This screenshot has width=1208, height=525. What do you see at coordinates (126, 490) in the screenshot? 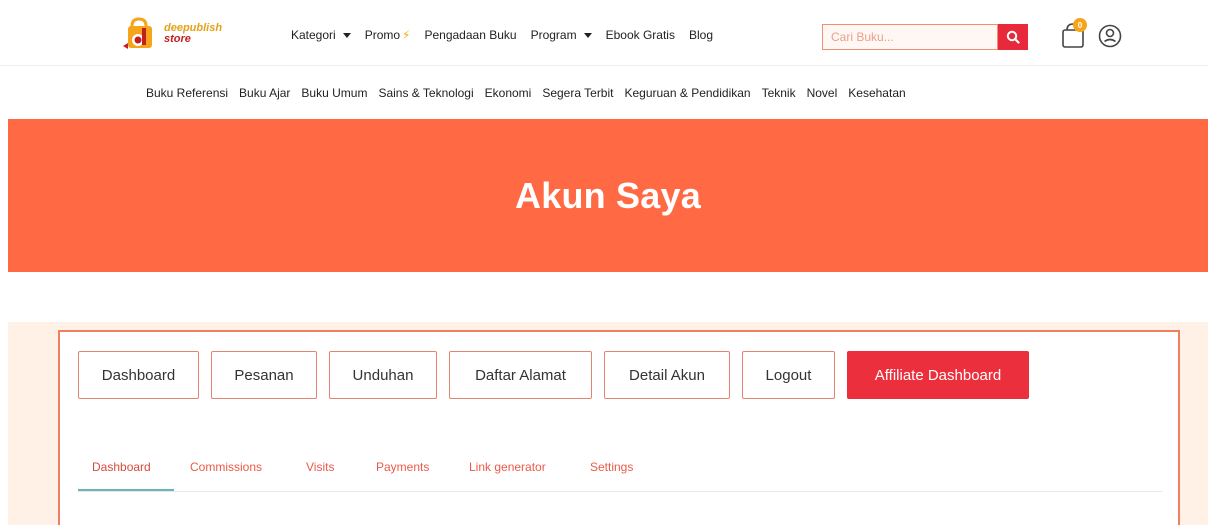
I see `active-tab-indicator` at bounding box center [126, 490].